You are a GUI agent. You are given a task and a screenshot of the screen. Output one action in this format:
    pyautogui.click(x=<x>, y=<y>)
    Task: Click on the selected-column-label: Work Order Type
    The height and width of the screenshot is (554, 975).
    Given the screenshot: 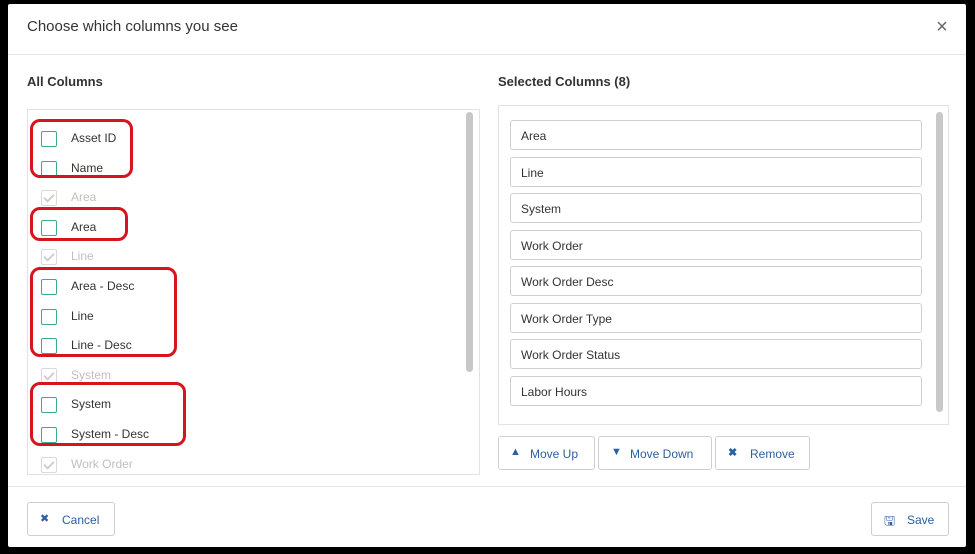 What is the action you would take?
    pyautogui.click(x=566, y=318)
    